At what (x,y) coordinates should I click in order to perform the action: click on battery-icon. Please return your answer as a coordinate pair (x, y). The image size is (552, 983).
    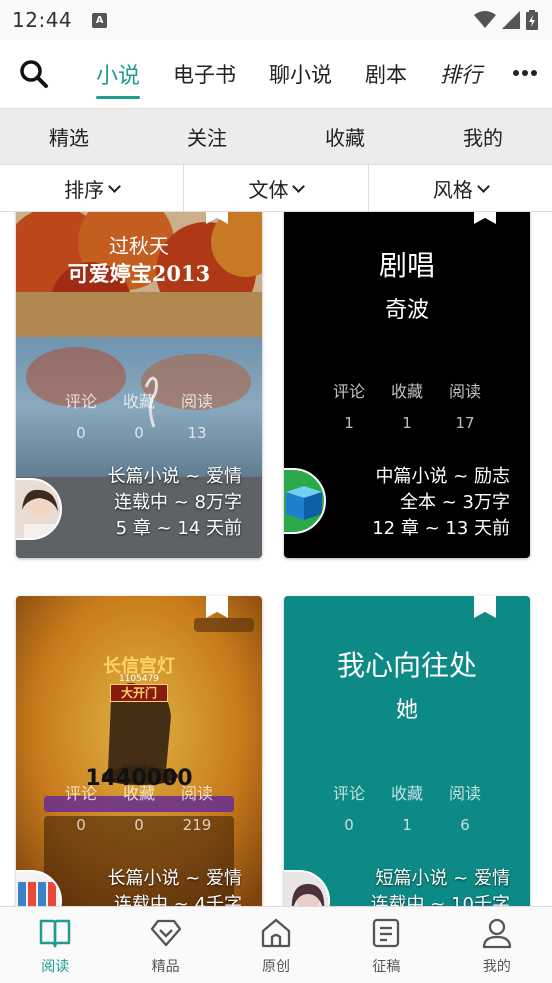
    Looking at the image, I should click on (532, 20).